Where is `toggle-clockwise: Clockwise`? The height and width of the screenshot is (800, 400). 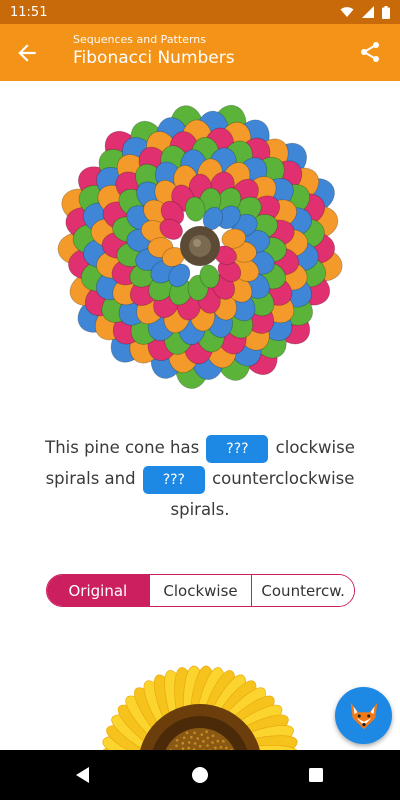
toggle-clockwise: Clockwise is located at coordinates (201, 590).